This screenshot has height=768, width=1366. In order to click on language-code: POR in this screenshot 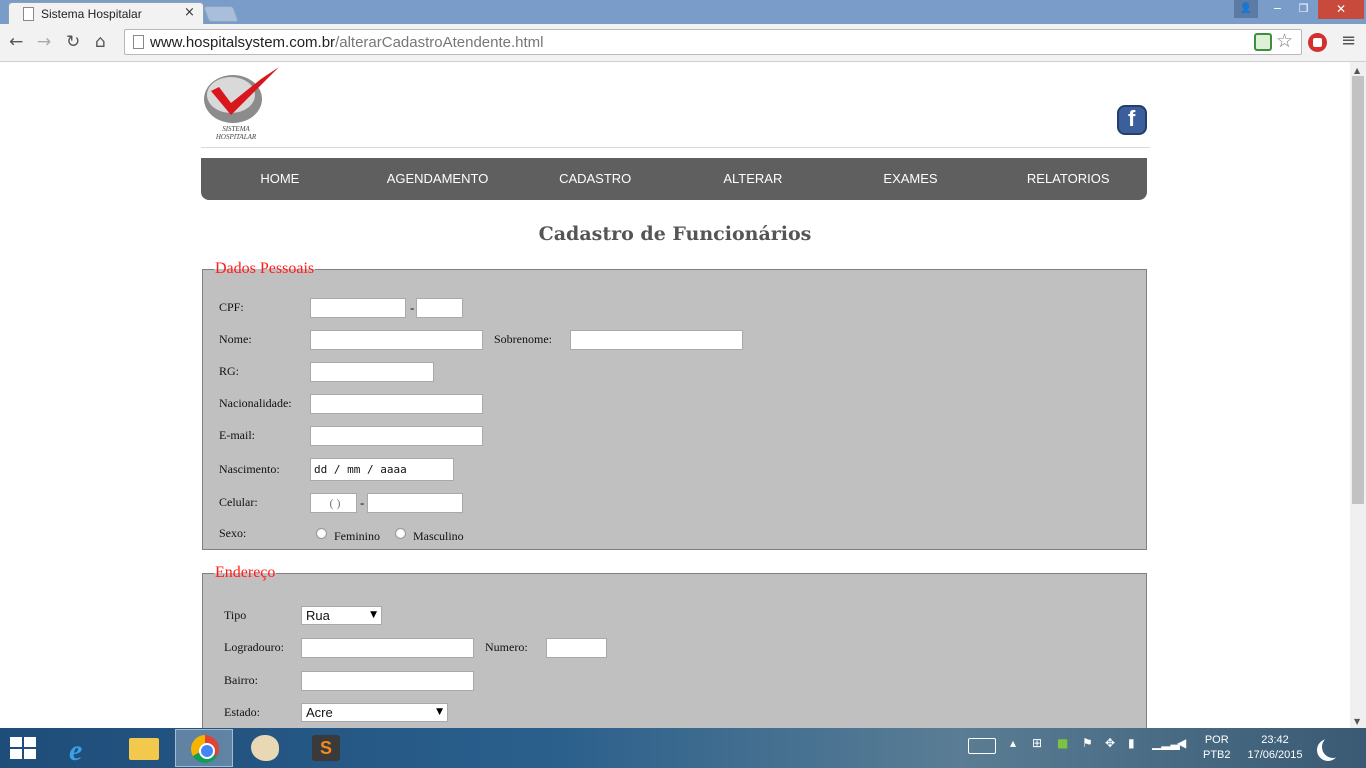, I will do `click(1216, 740)`.